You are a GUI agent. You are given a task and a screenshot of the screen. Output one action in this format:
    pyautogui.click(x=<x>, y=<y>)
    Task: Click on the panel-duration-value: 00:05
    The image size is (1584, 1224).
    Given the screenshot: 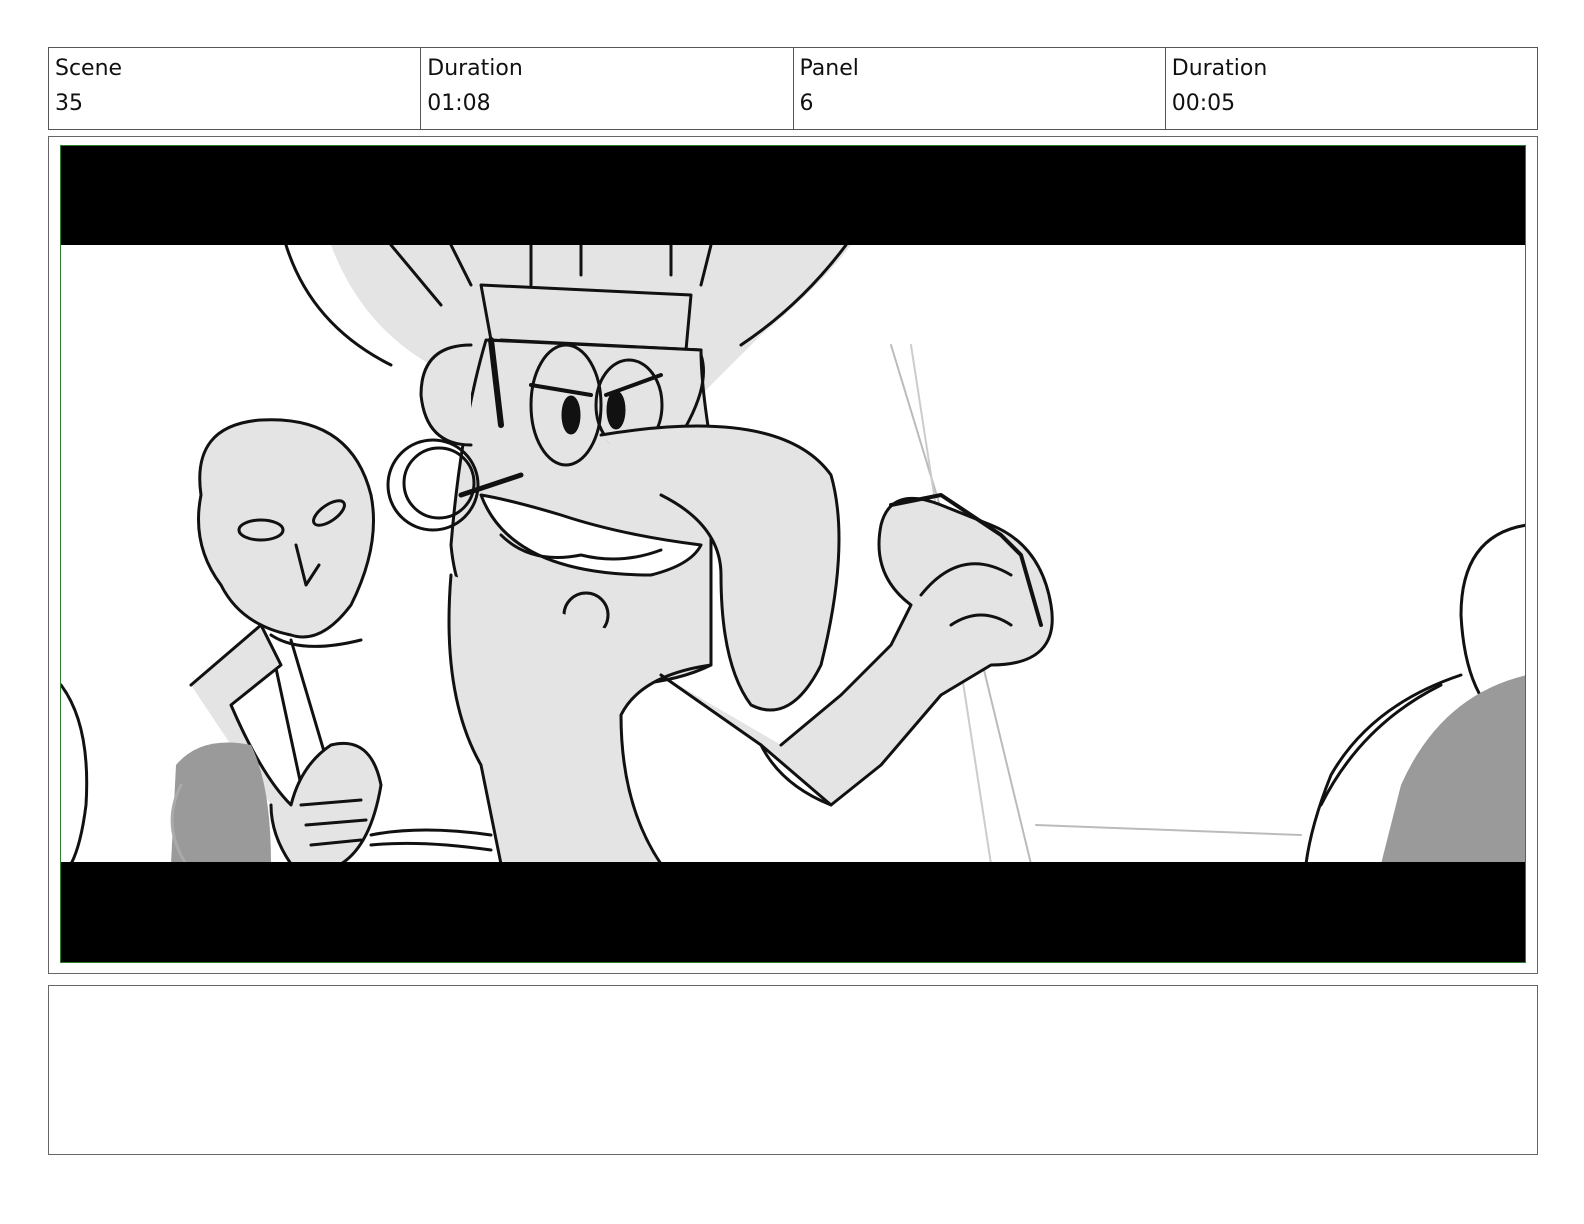 What is the action you would take?
    pyautogui.click(x=1203, y=103)
    